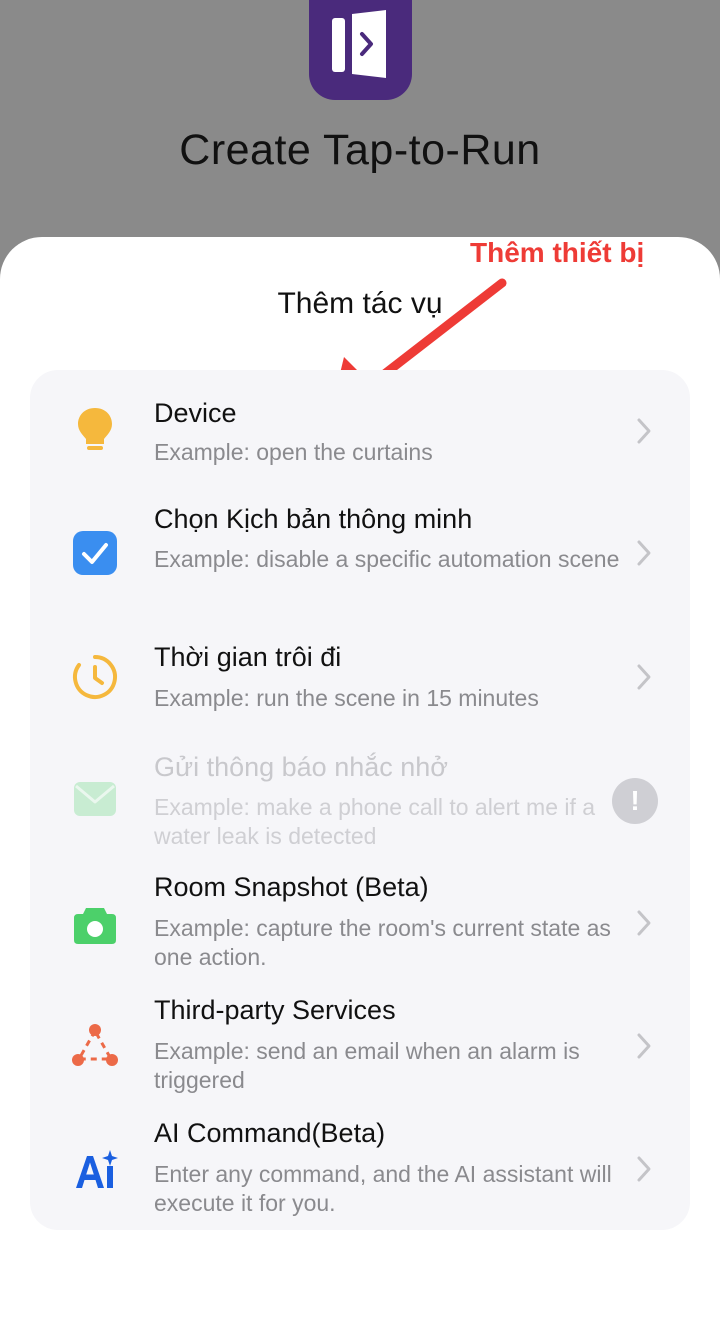 This screenshot has width=720, height=1320. I want to click on app-logo, so click(360, 50).